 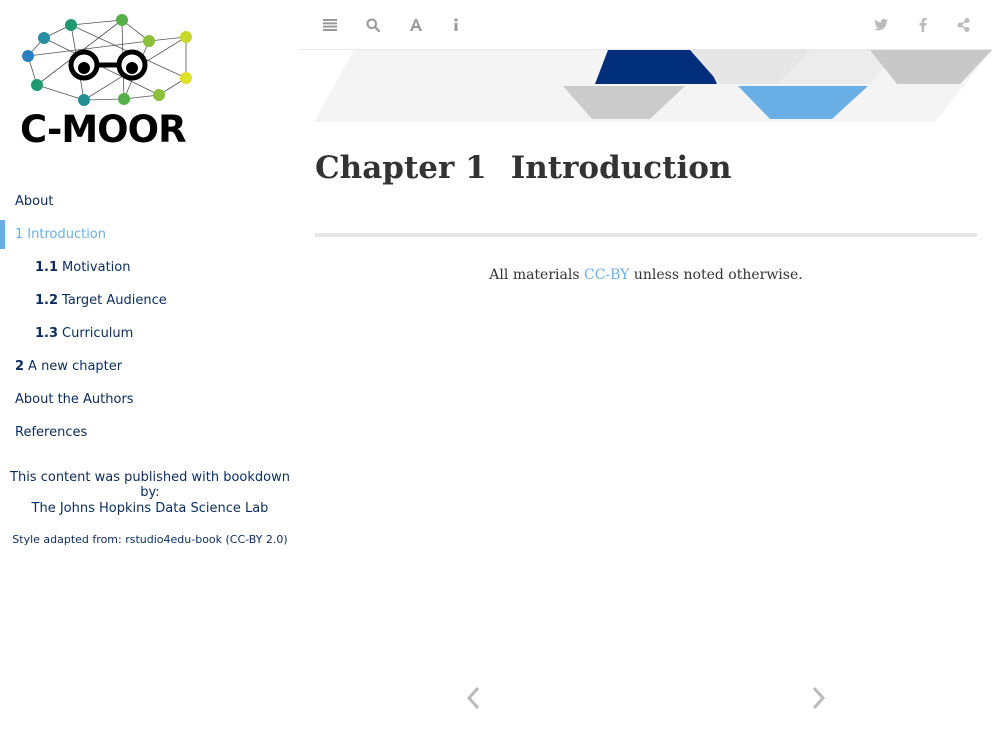 What do you see at coordinates (646, 25) in the screenshot?
I see `book-header-toolbar` at bounding box center [646, 25].